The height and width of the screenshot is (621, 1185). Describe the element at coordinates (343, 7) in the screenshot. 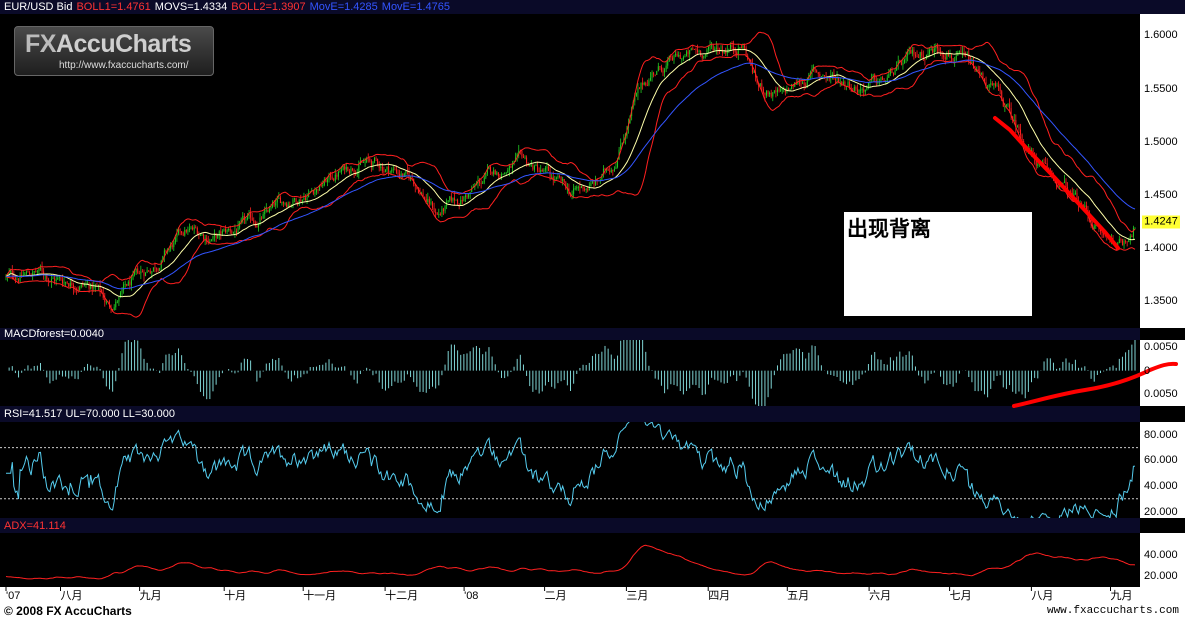

I see `indicator-readout: MovE=1.4285` at that location.